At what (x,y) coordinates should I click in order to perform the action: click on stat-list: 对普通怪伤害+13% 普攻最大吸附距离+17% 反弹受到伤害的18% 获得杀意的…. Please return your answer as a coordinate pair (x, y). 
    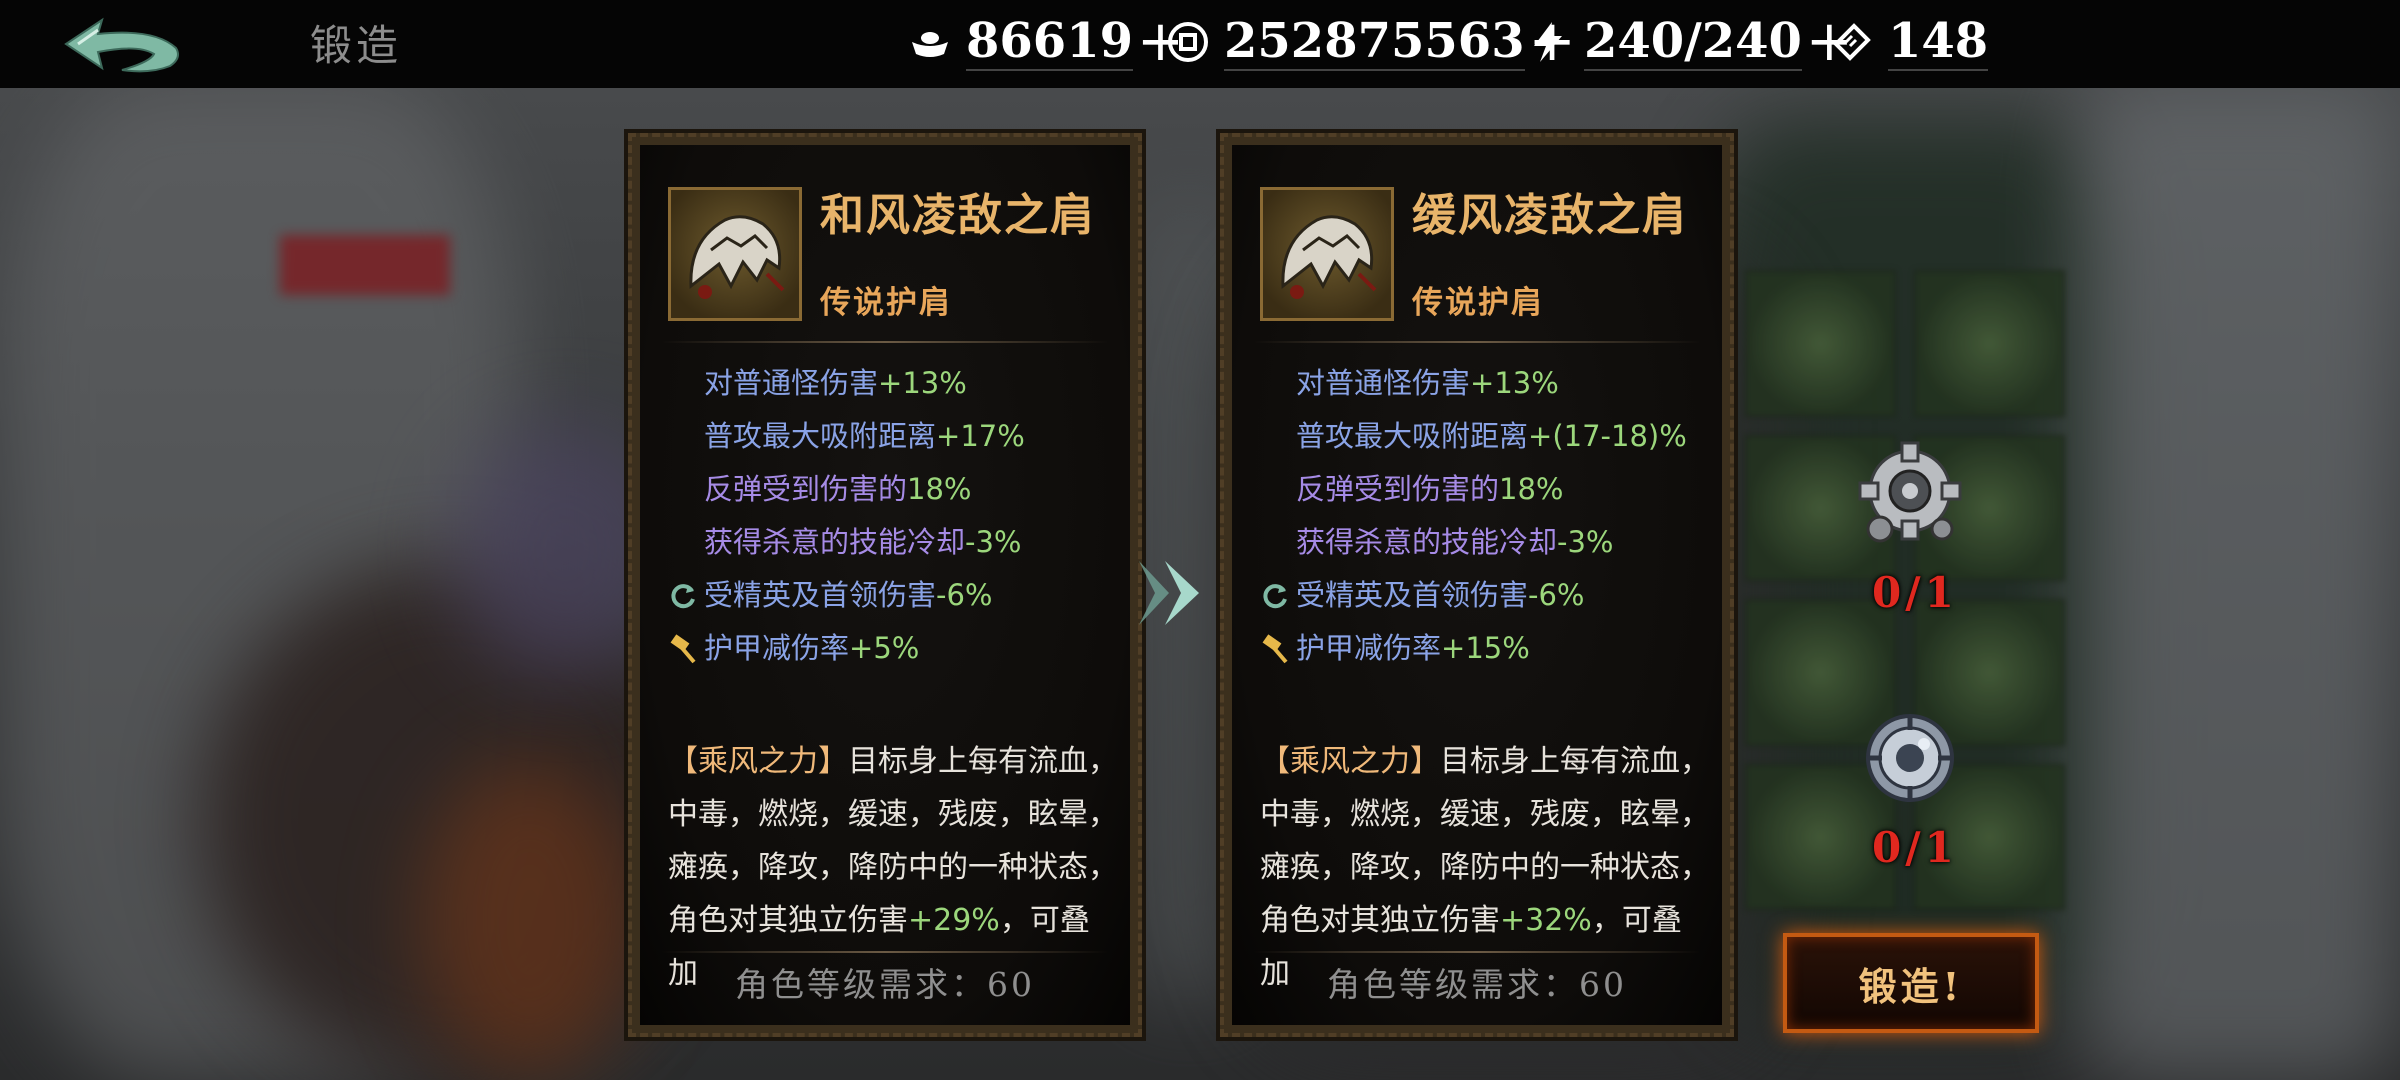
    Looking at the image, I should click on (893, 516).